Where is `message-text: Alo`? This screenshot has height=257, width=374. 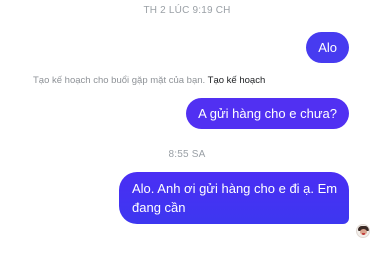
message-text: Alo is located at coordinates (327, 47).